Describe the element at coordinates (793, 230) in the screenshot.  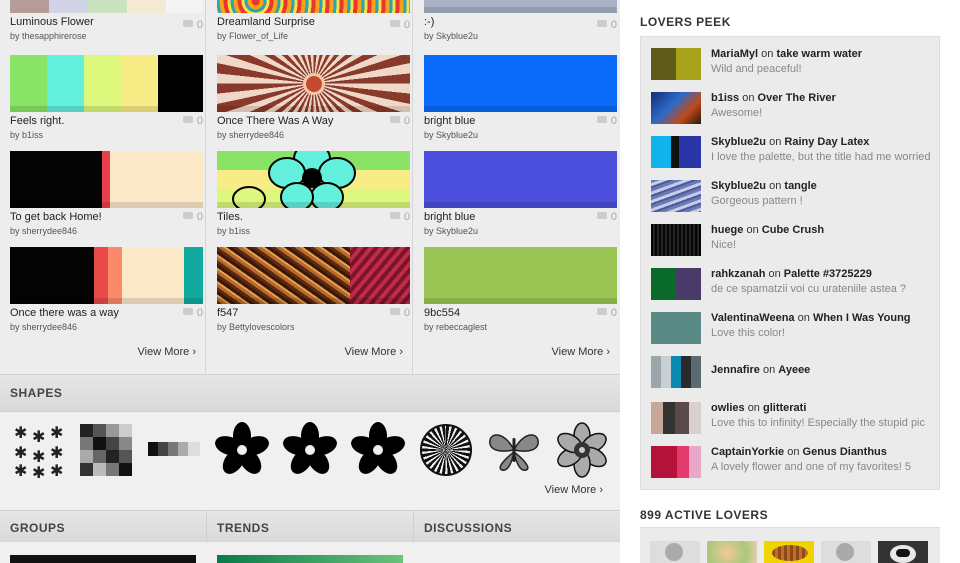
I see `peek-target: Cube Crush` at that location.